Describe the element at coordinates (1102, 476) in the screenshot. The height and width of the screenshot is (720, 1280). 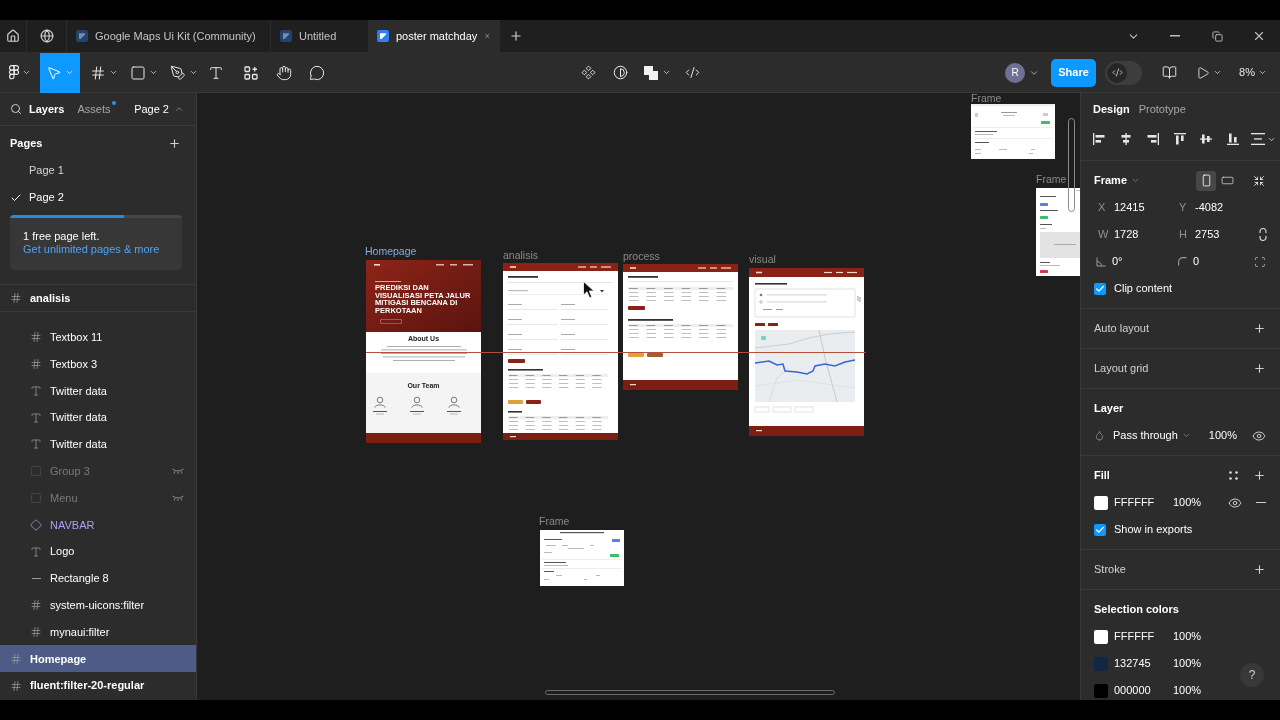
I see `section-title: Fill` at that location.